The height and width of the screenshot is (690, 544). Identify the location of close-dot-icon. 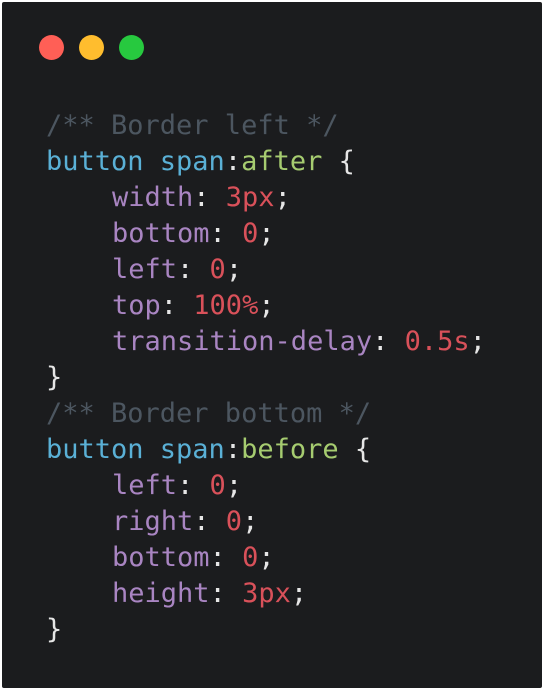
(51, 47).